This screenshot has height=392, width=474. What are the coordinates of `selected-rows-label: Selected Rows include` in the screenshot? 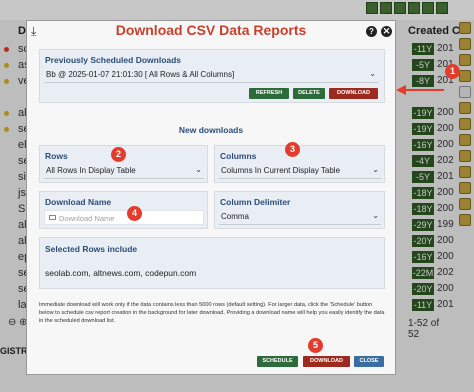 It's located at (91, 249).